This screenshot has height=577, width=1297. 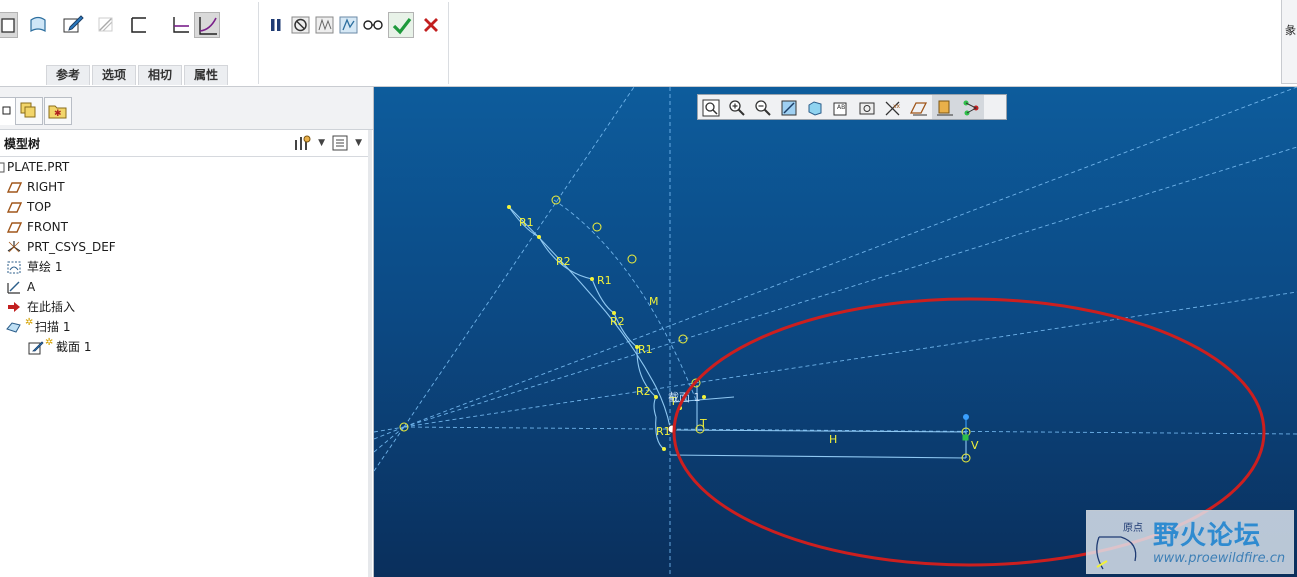 I want to click on dim-r-label: R1, so click(x=663, y=431).